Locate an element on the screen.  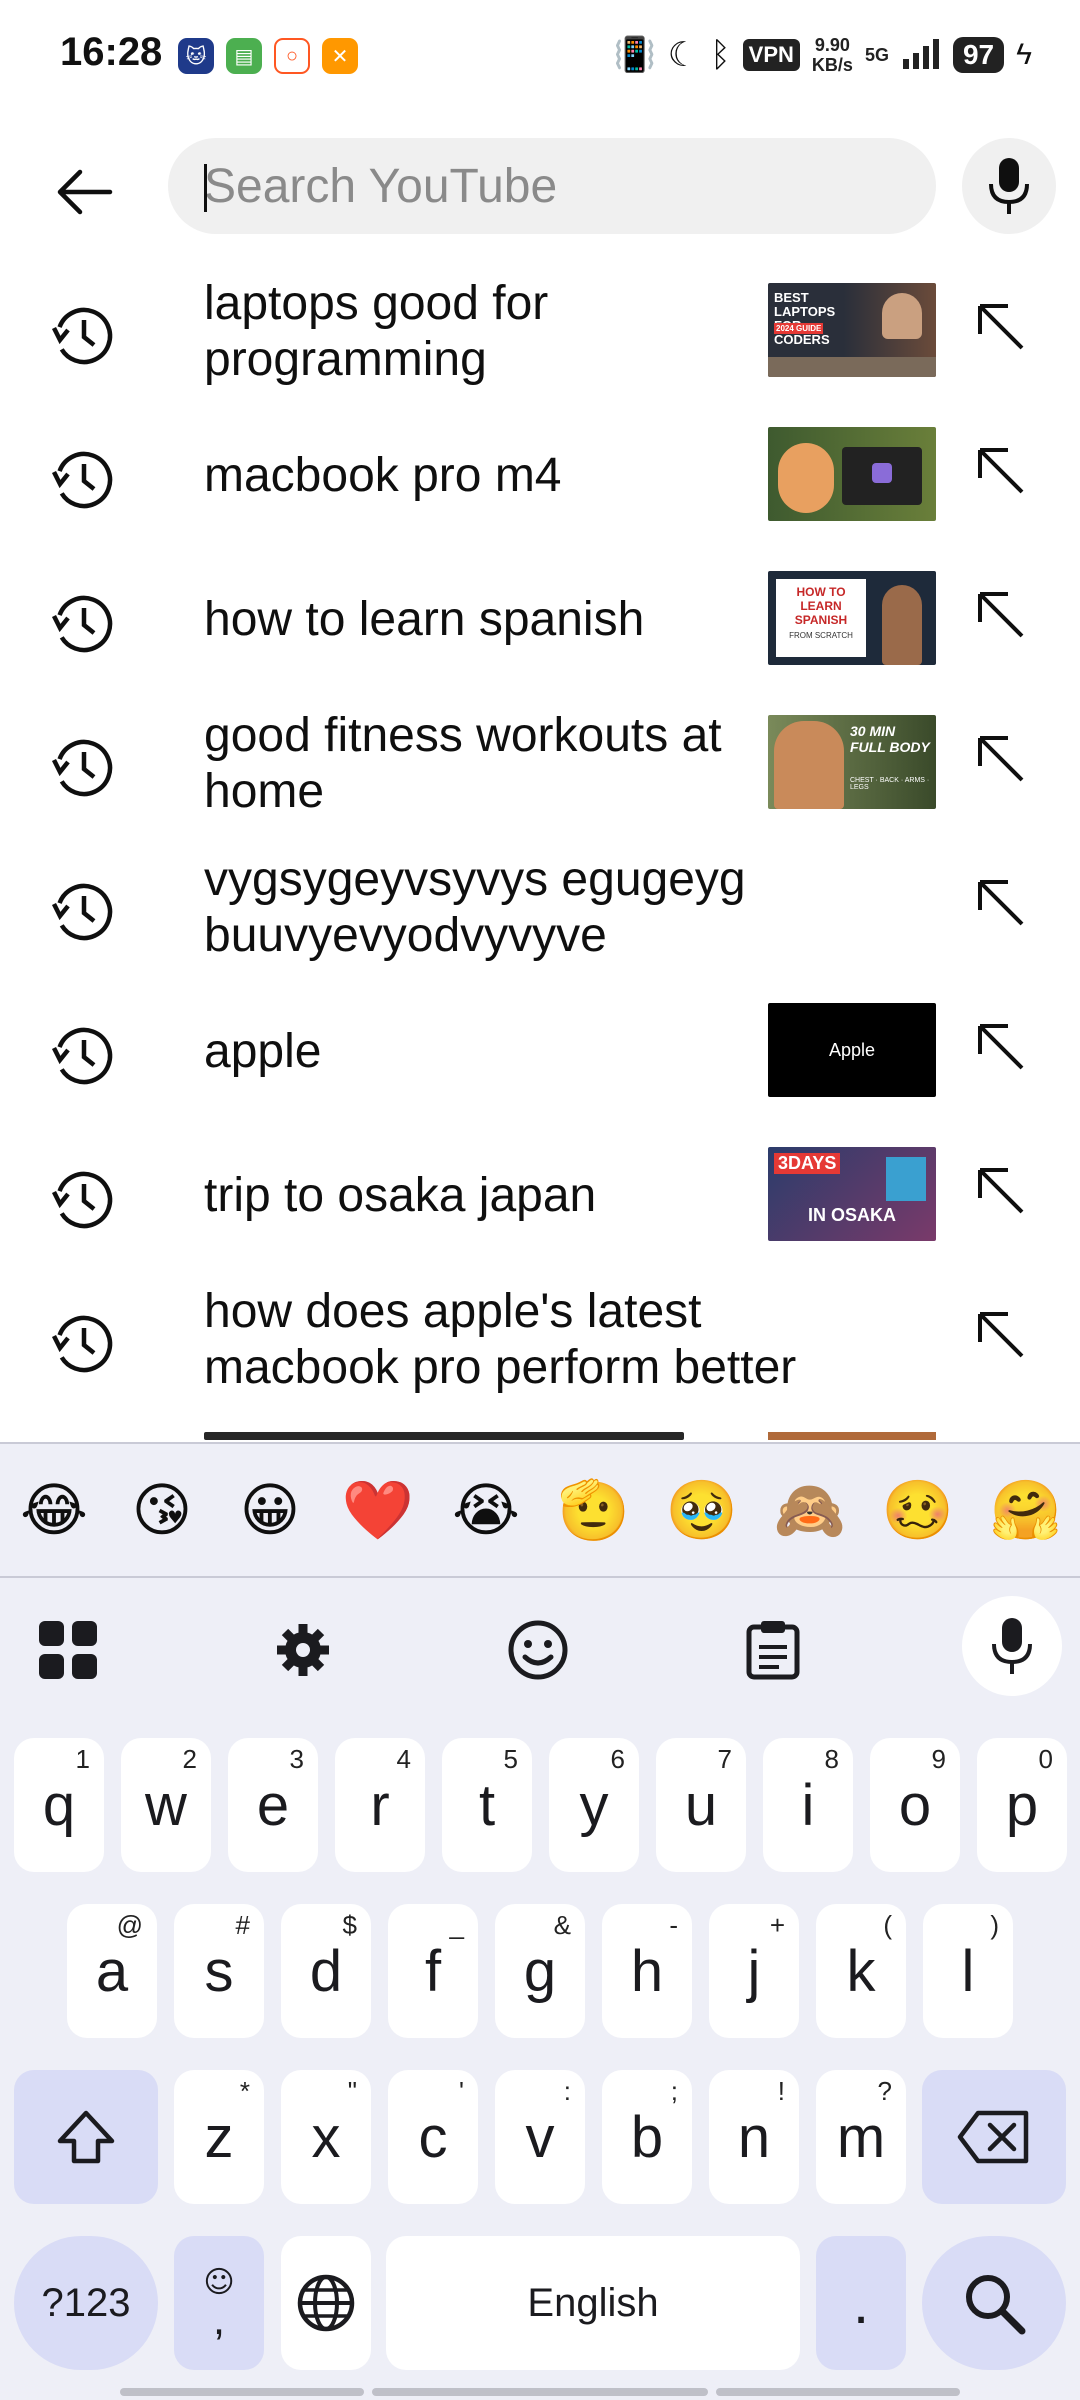
symbols-key: ?123 is located at coordinates (86, 2303).